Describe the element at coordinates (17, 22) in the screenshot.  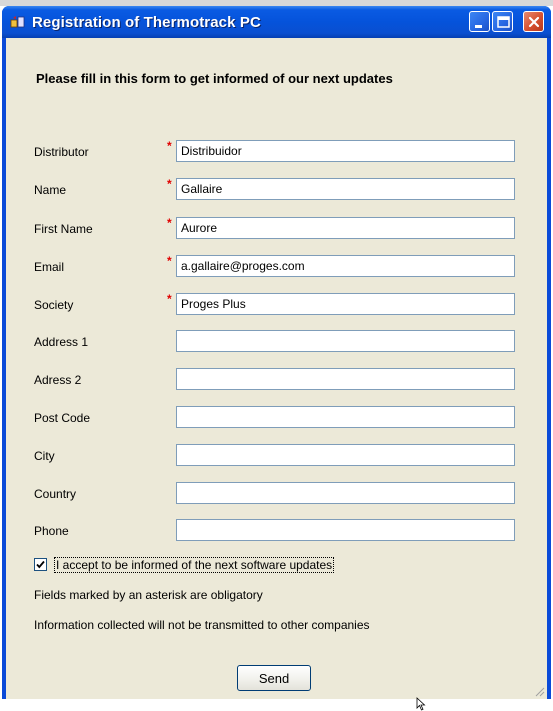
I see `app-icon` at that location.